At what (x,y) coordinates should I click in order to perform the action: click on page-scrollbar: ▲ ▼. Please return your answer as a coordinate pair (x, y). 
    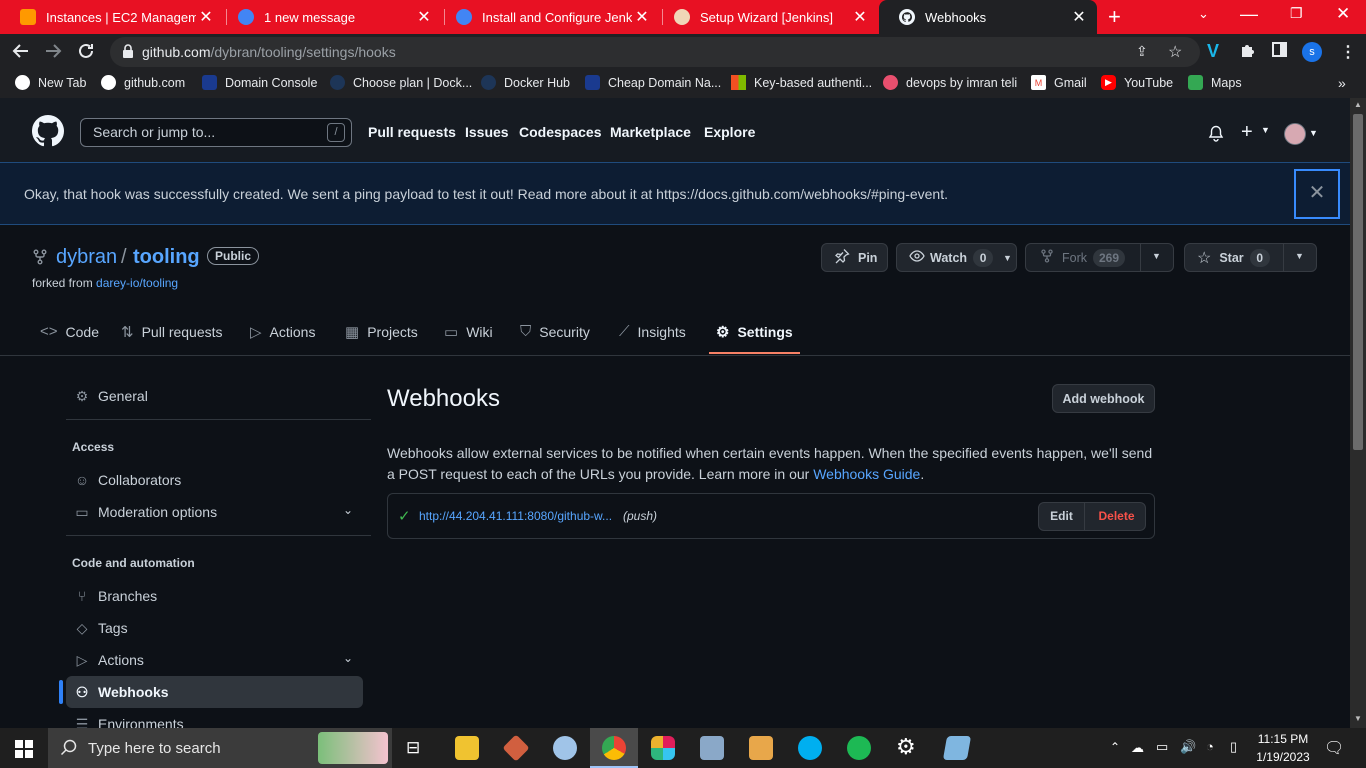
    Looking at the image, I should click on (1358, 413).